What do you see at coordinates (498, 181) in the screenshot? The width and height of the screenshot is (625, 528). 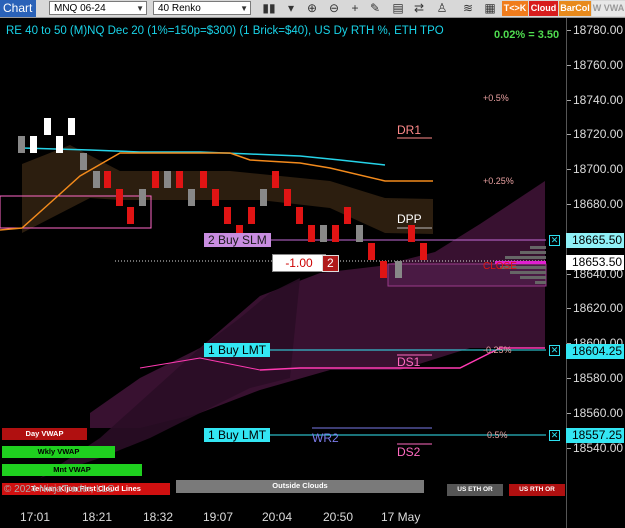 I see `pct-plus-025-label: +0.25%` at bounding box center [498, 181].